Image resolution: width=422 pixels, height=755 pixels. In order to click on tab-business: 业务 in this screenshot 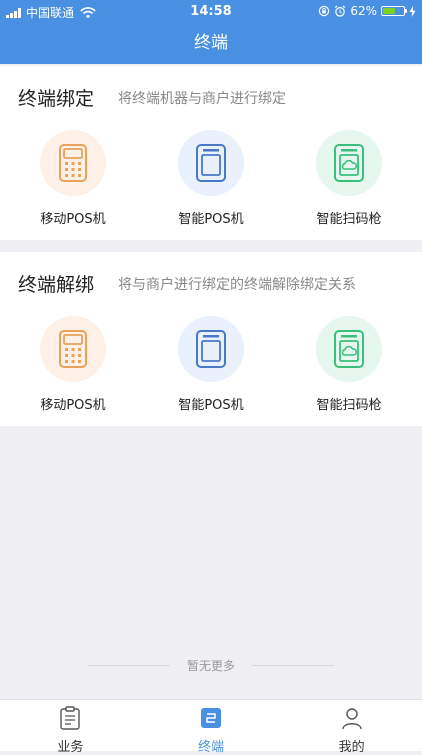, I will do `click(70, 727)`.